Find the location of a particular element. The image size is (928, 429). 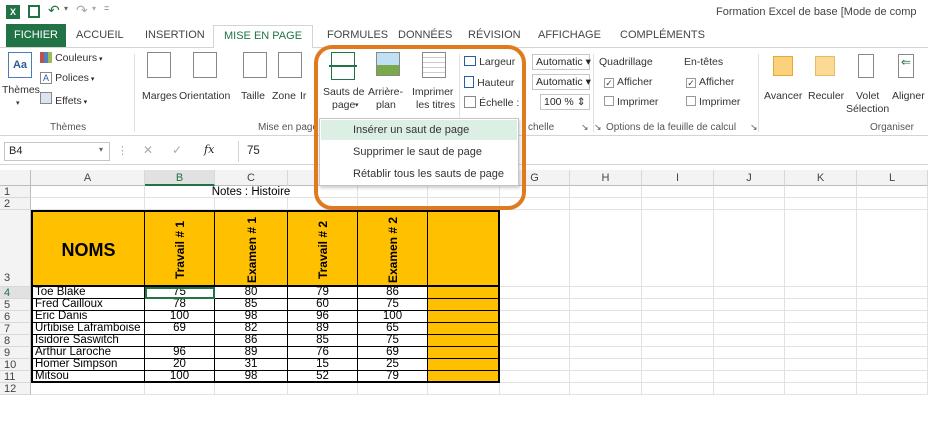

header-examen-1: Examen # 1 is located at coordinates (251, 248).